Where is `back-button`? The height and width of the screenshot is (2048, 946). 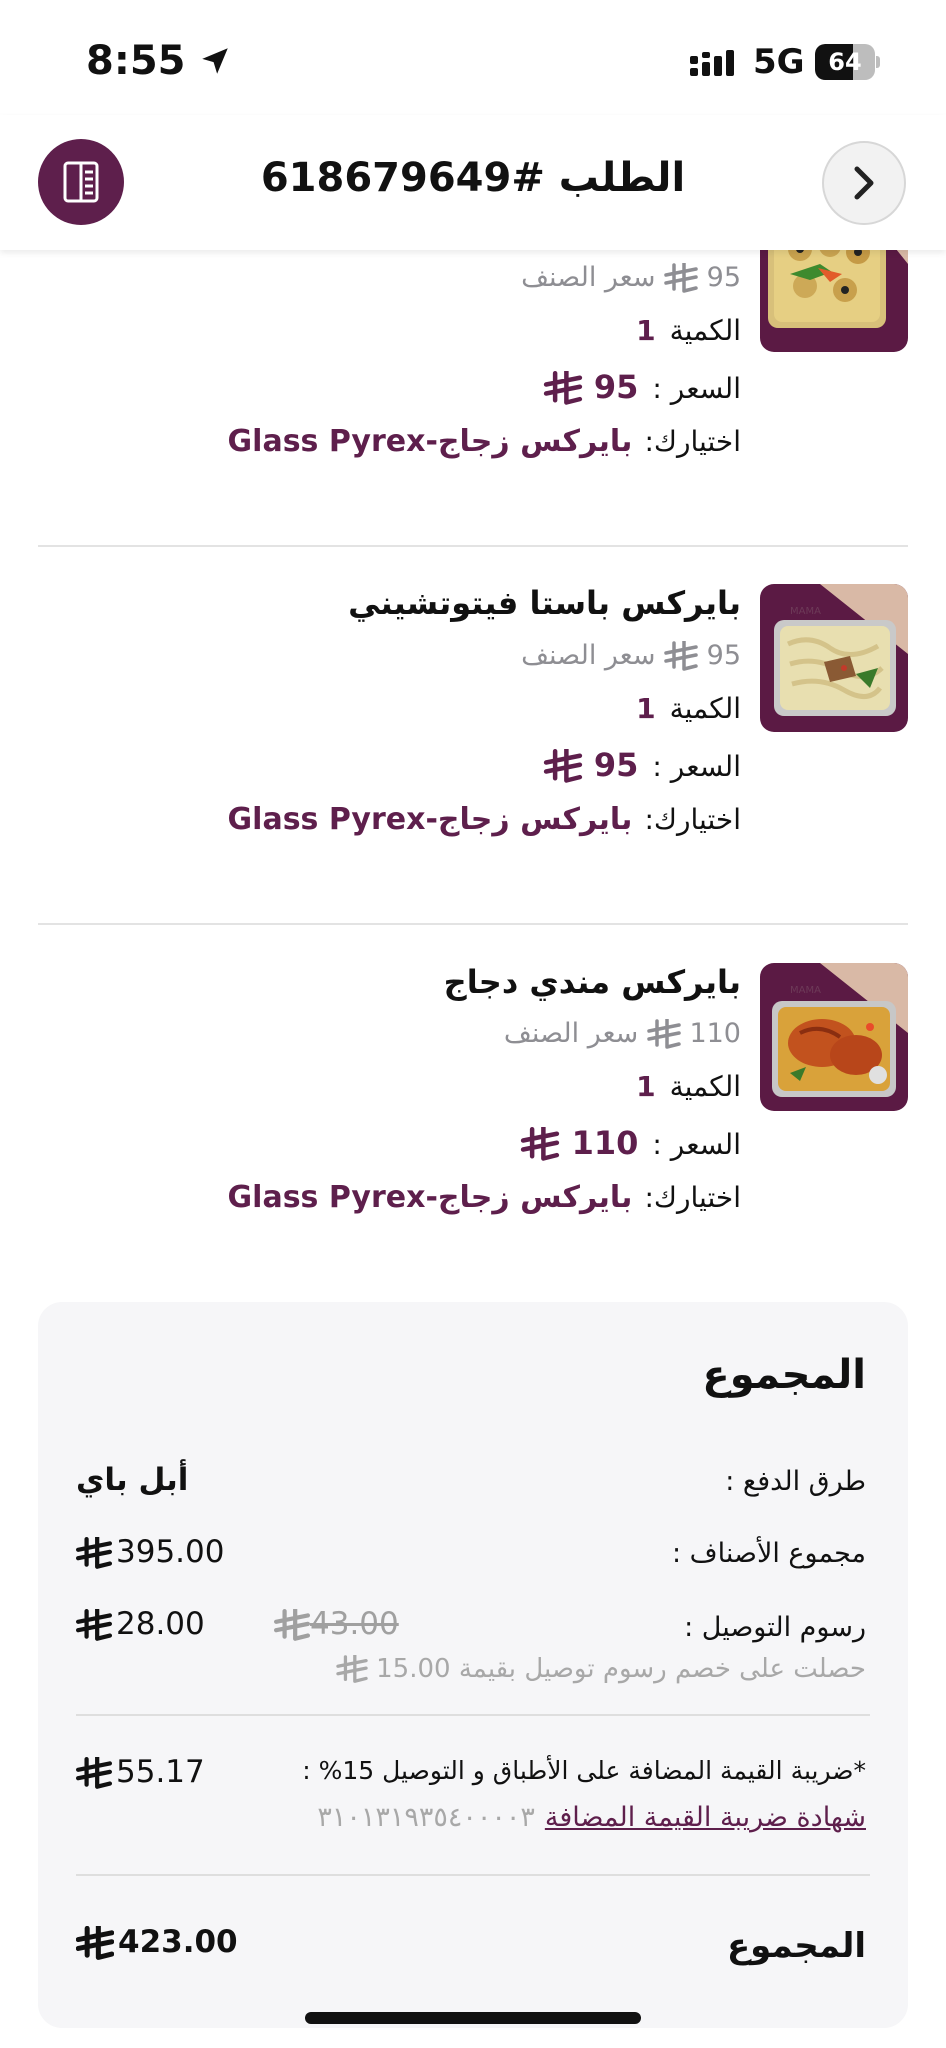 back-button is located at coordinates (864, 183).